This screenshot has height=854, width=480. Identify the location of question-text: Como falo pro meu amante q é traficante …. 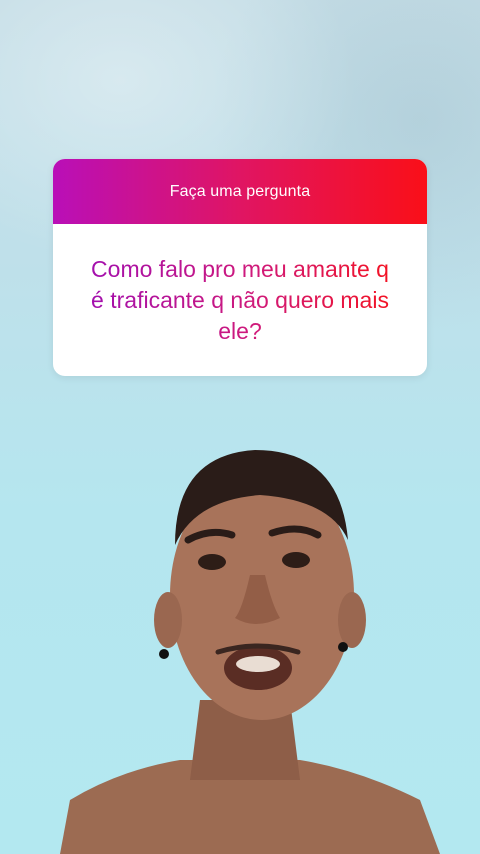
(240, 300).